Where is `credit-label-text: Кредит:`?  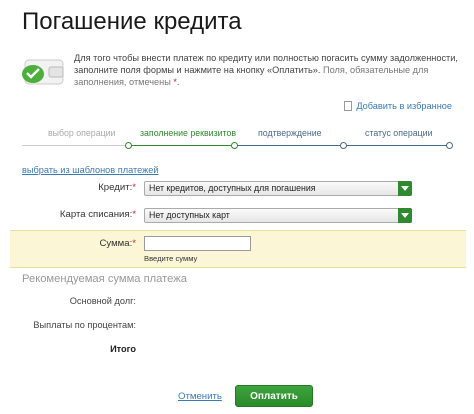
credit-label-text: Кредит: is located at coordinates (115, 187).